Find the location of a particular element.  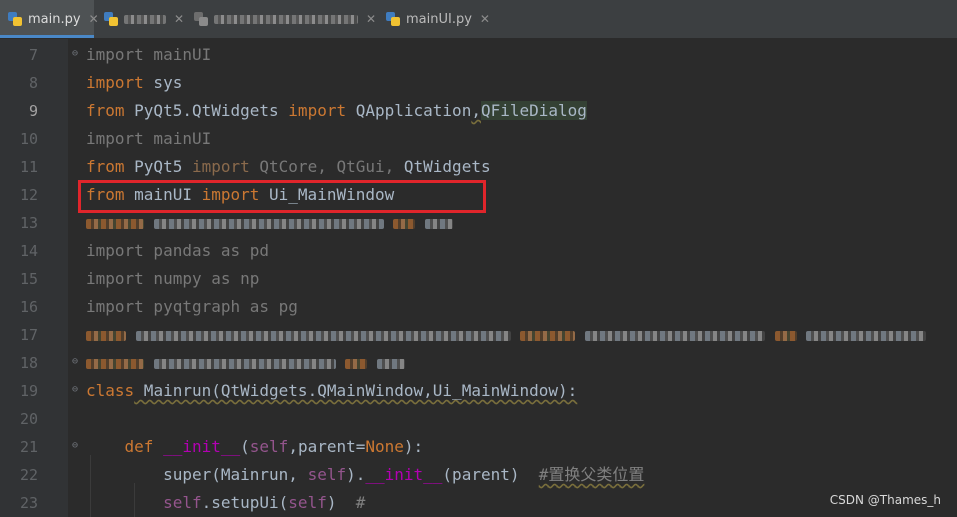

line-number: 16 is located at coordinates (28, 307).